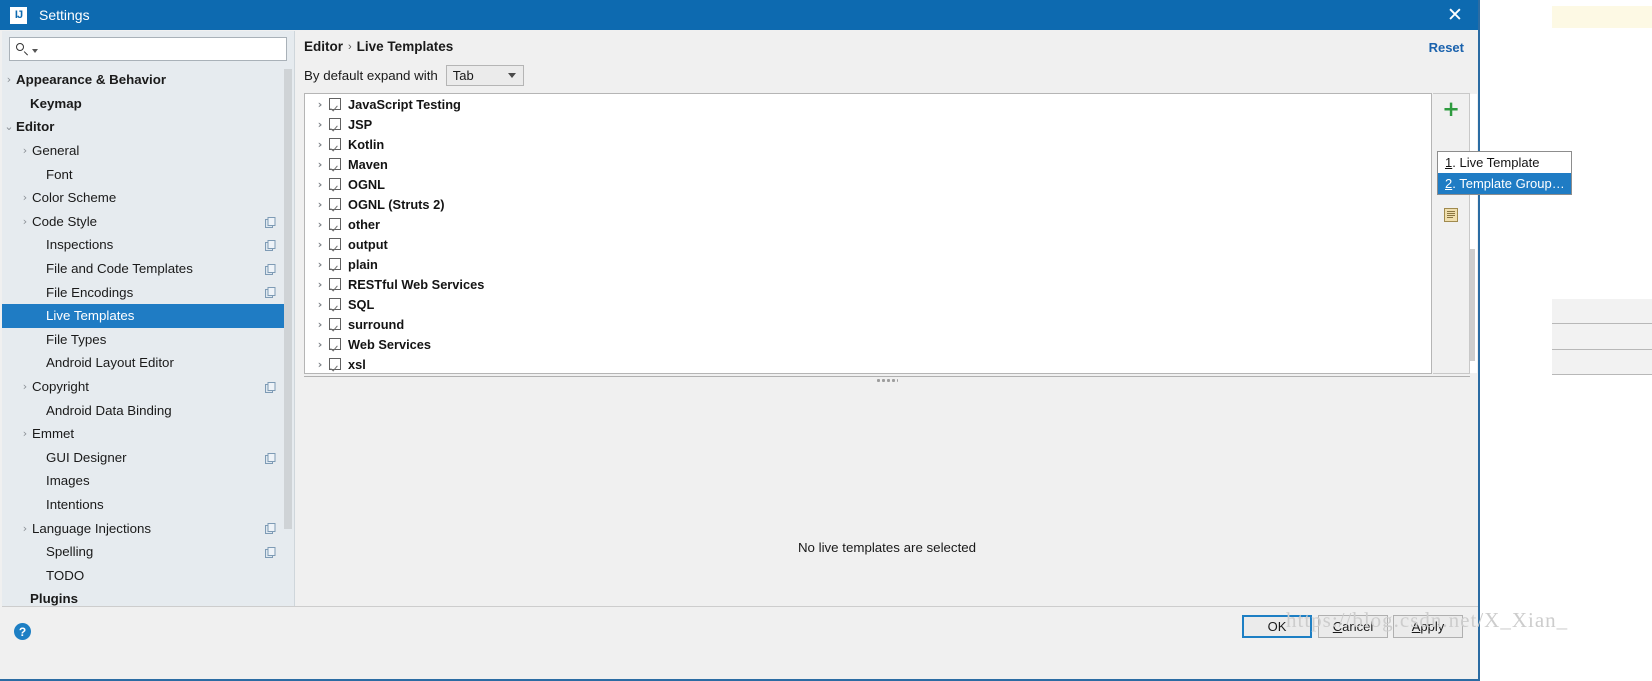 The width and height of the screenshot is (1652, 681). What do you see at coordinates (144, 363) in the screenshot?
I see `sidebar-item-android-layout-editor: Android Layout Editor` at bounding box center [144, 363].